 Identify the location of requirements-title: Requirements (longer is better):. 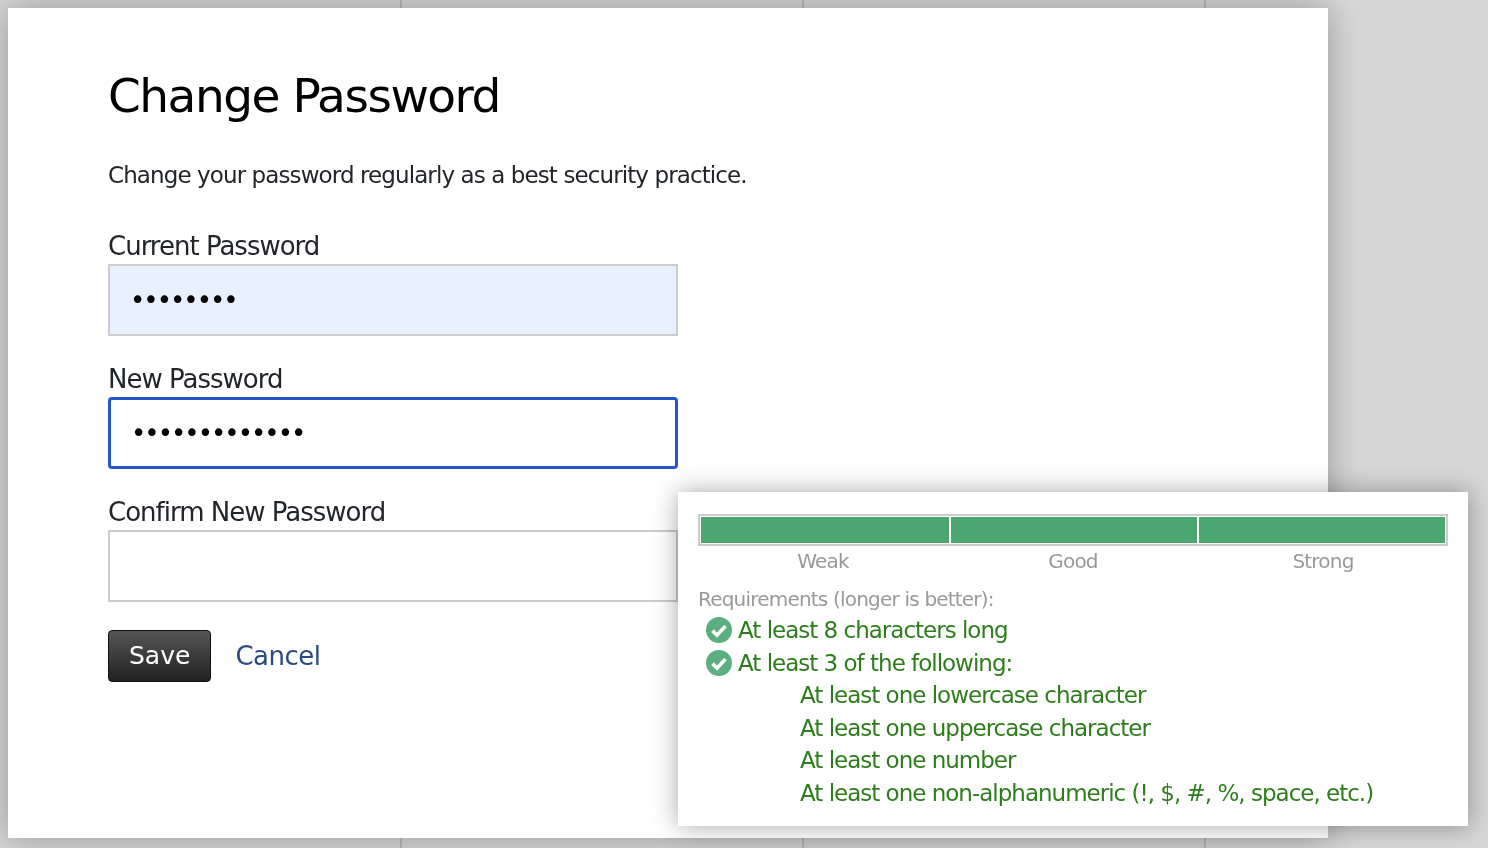
(846, 599).